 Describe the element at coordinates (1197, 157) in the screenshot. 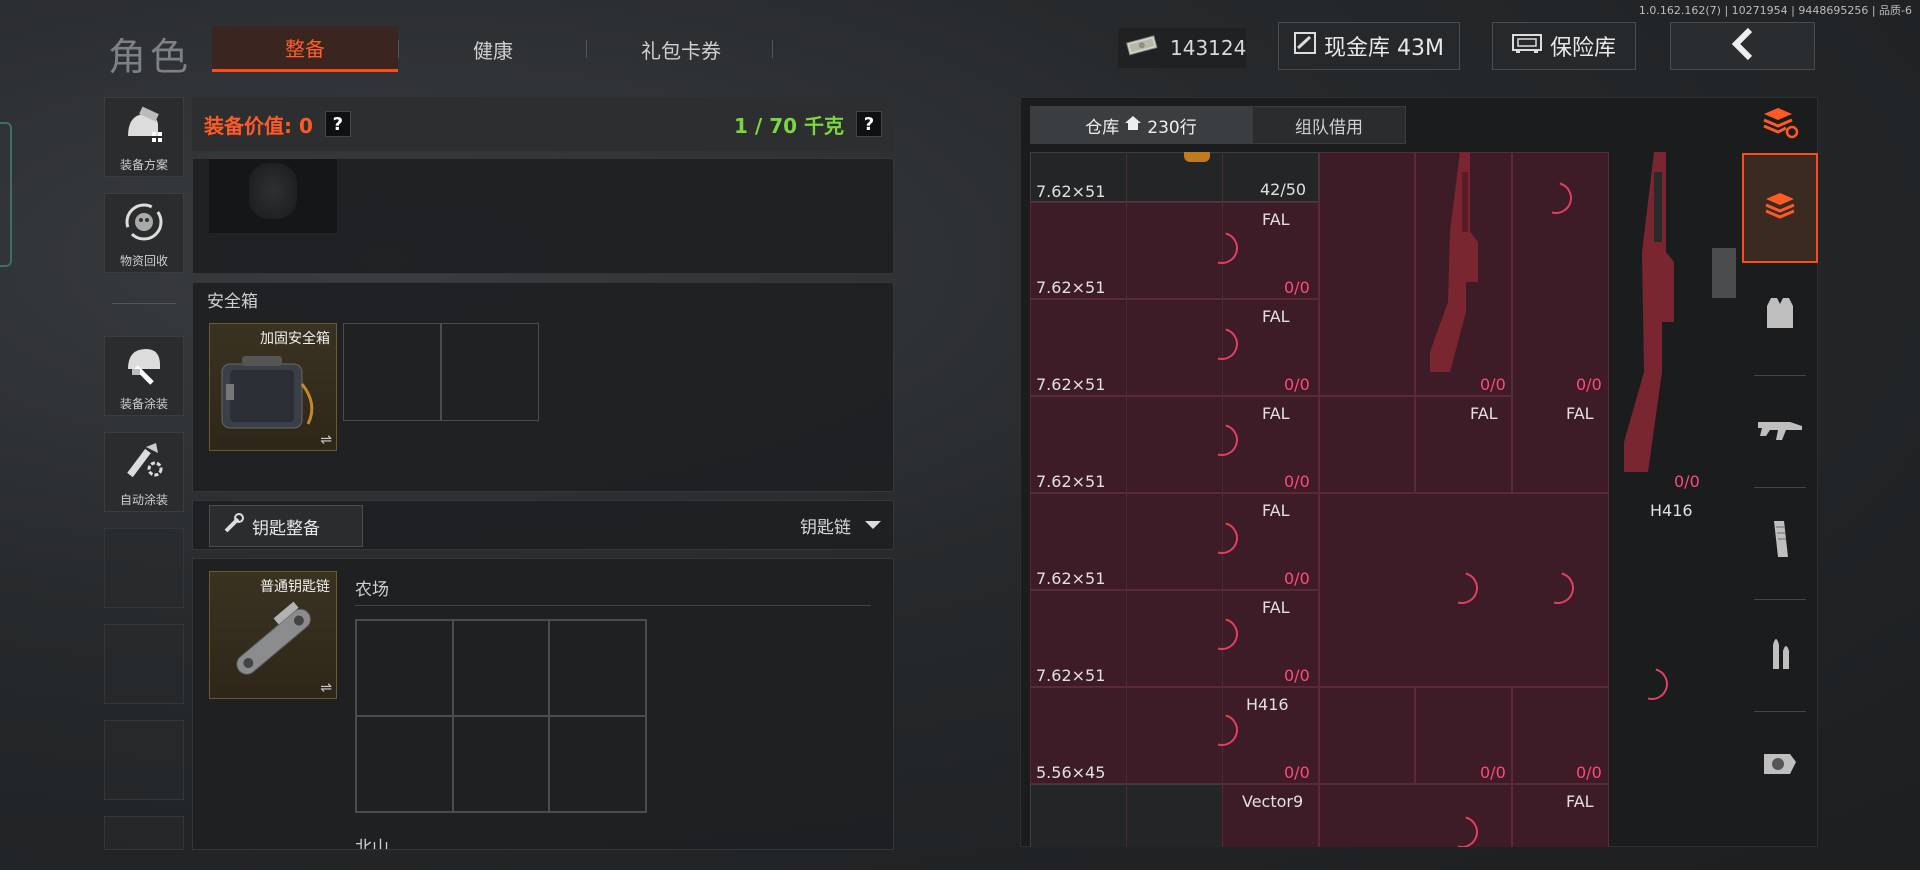

I see `ammo-box-icon` at that location.